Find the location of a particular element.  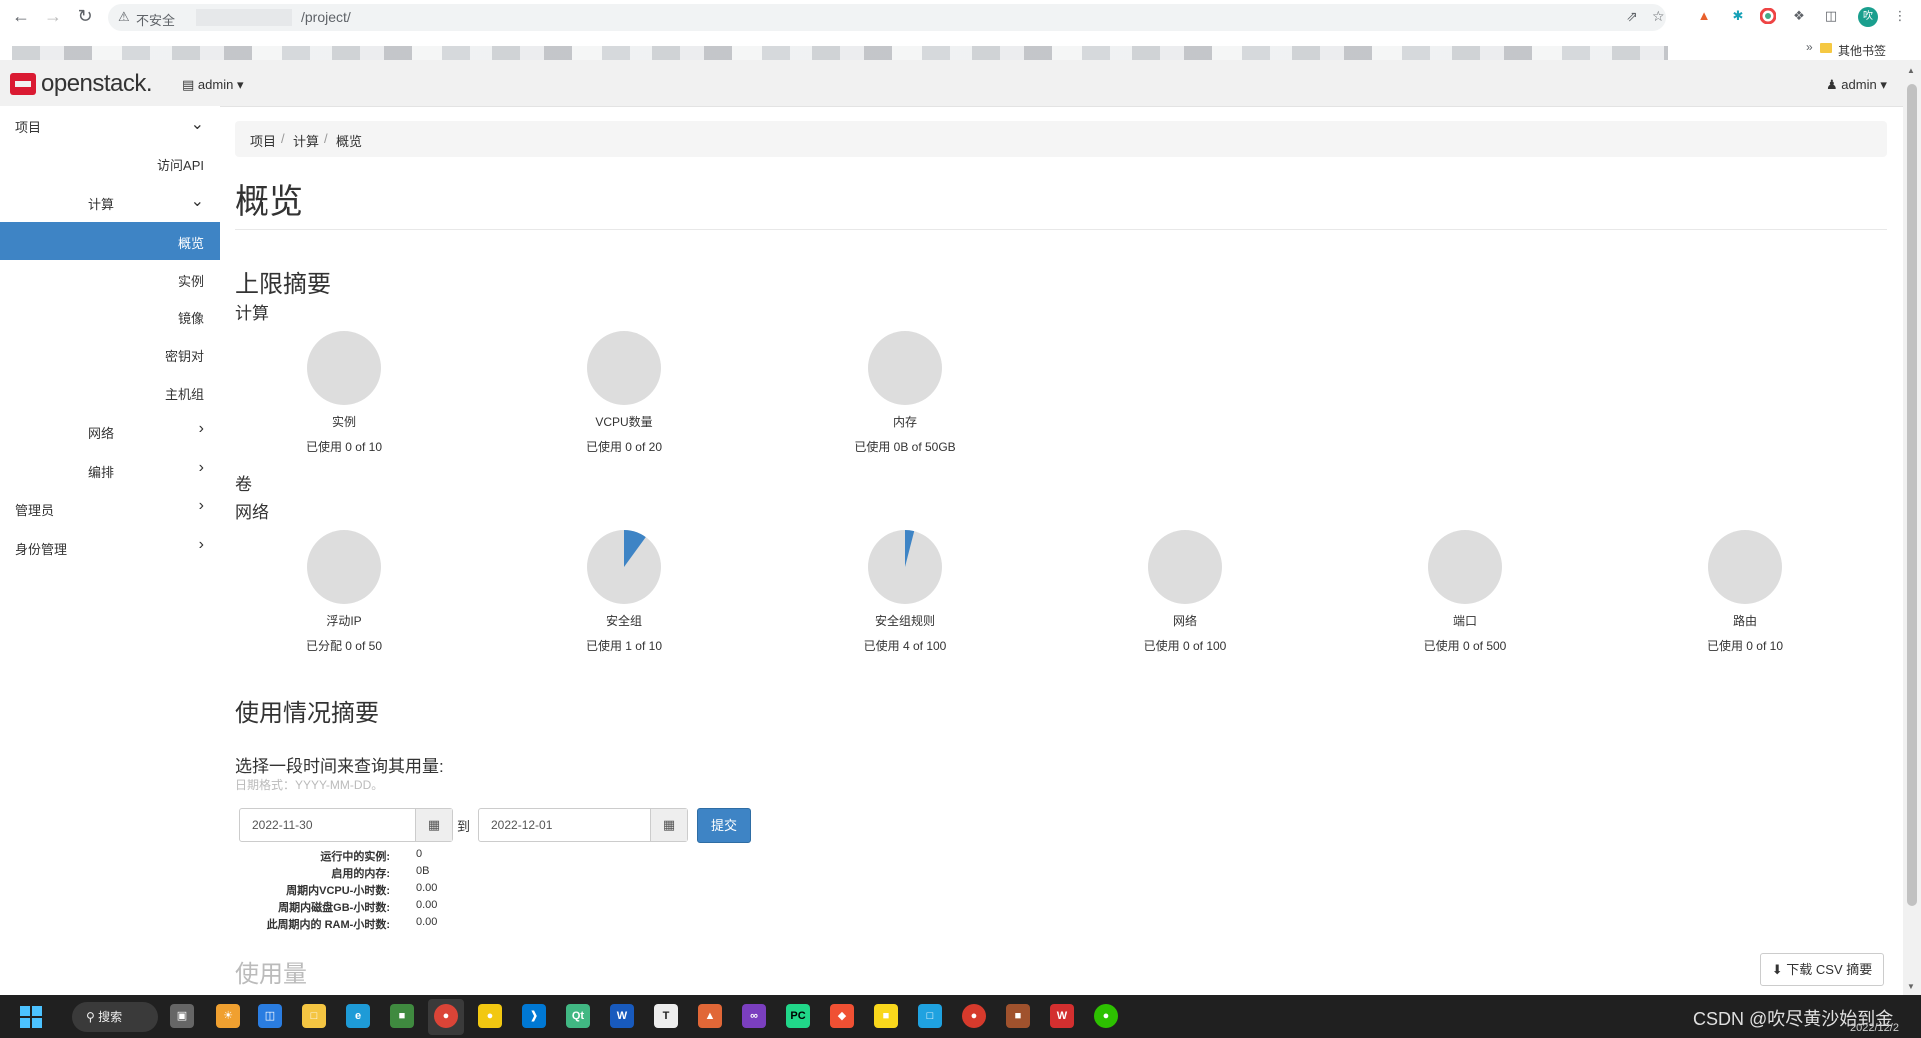

stat-value: 0.00 is located at coordinates (427, 888).